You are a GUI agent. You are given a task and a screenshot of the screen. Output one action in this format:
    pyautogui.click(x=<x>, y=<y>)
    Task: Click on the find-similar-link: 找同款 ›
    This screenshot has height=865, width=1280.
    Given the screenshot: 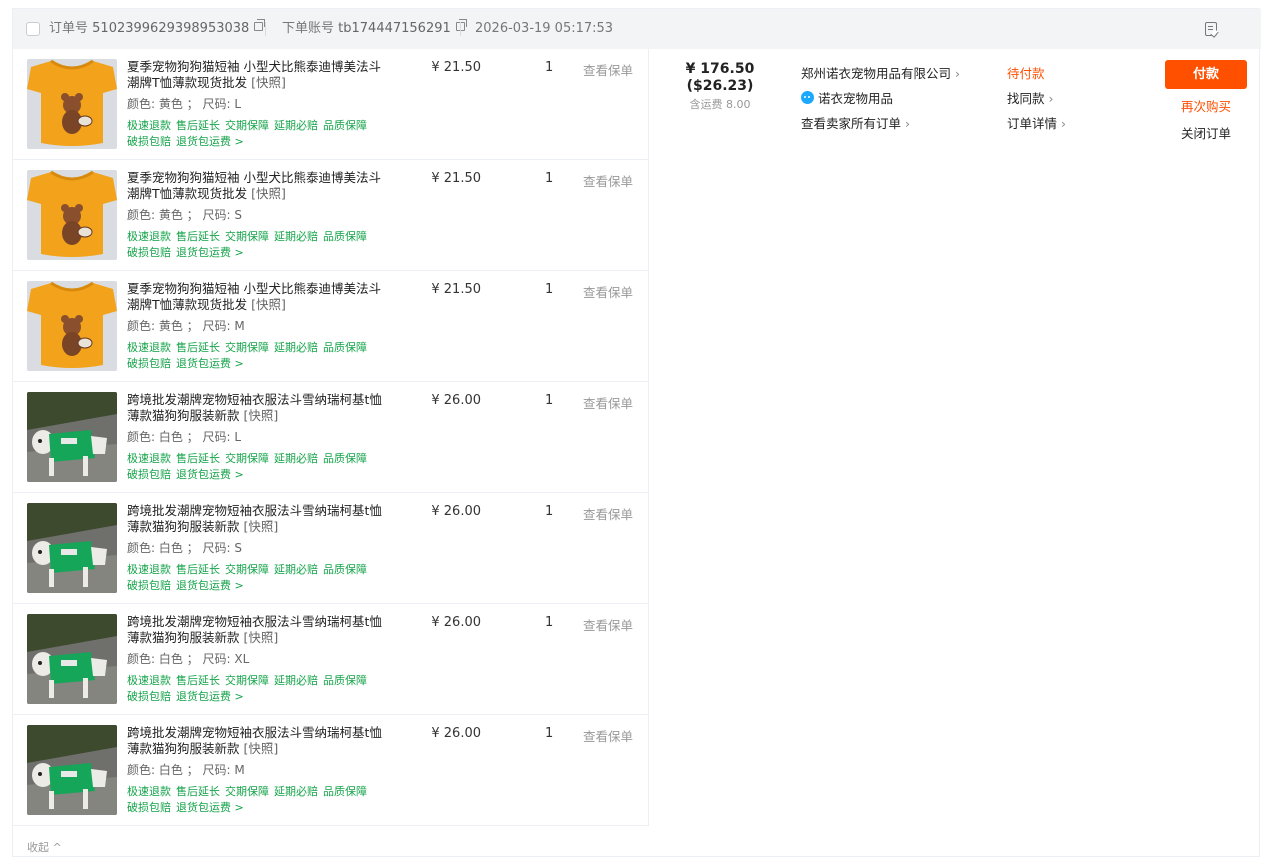 What is the action you would take?
    pyautogui.click(x=1036, y=98)
    